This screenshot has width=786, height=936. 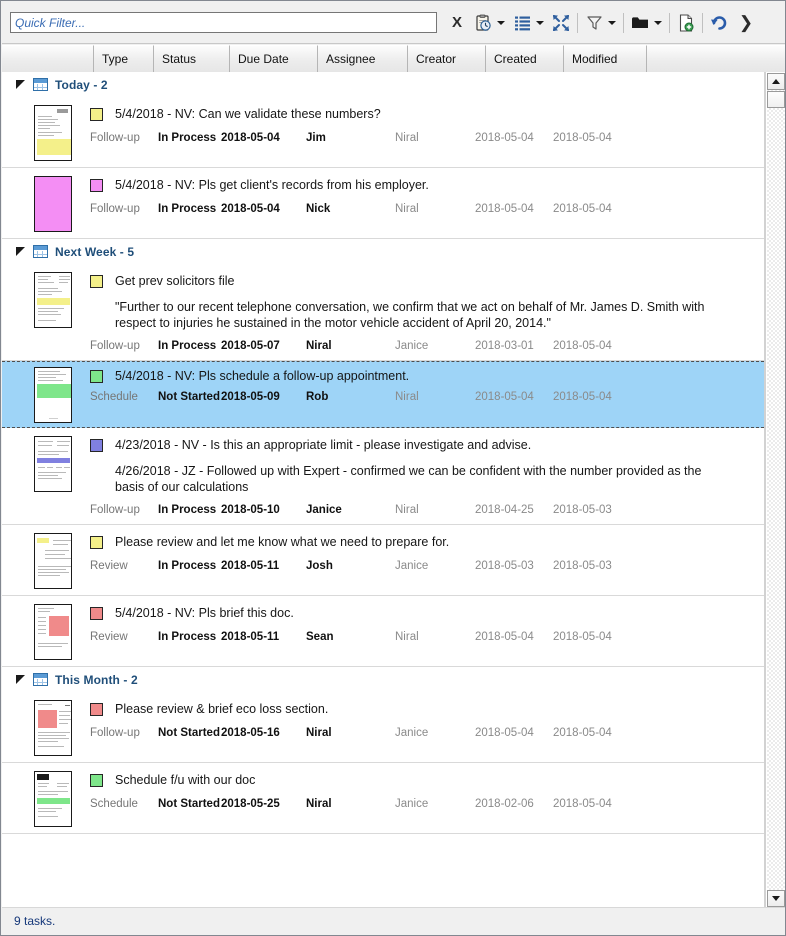 What do you see at coordinates (317, 397) in the screenshot?
I see `task-assignee: Rob` at bounding box center [317, 397].